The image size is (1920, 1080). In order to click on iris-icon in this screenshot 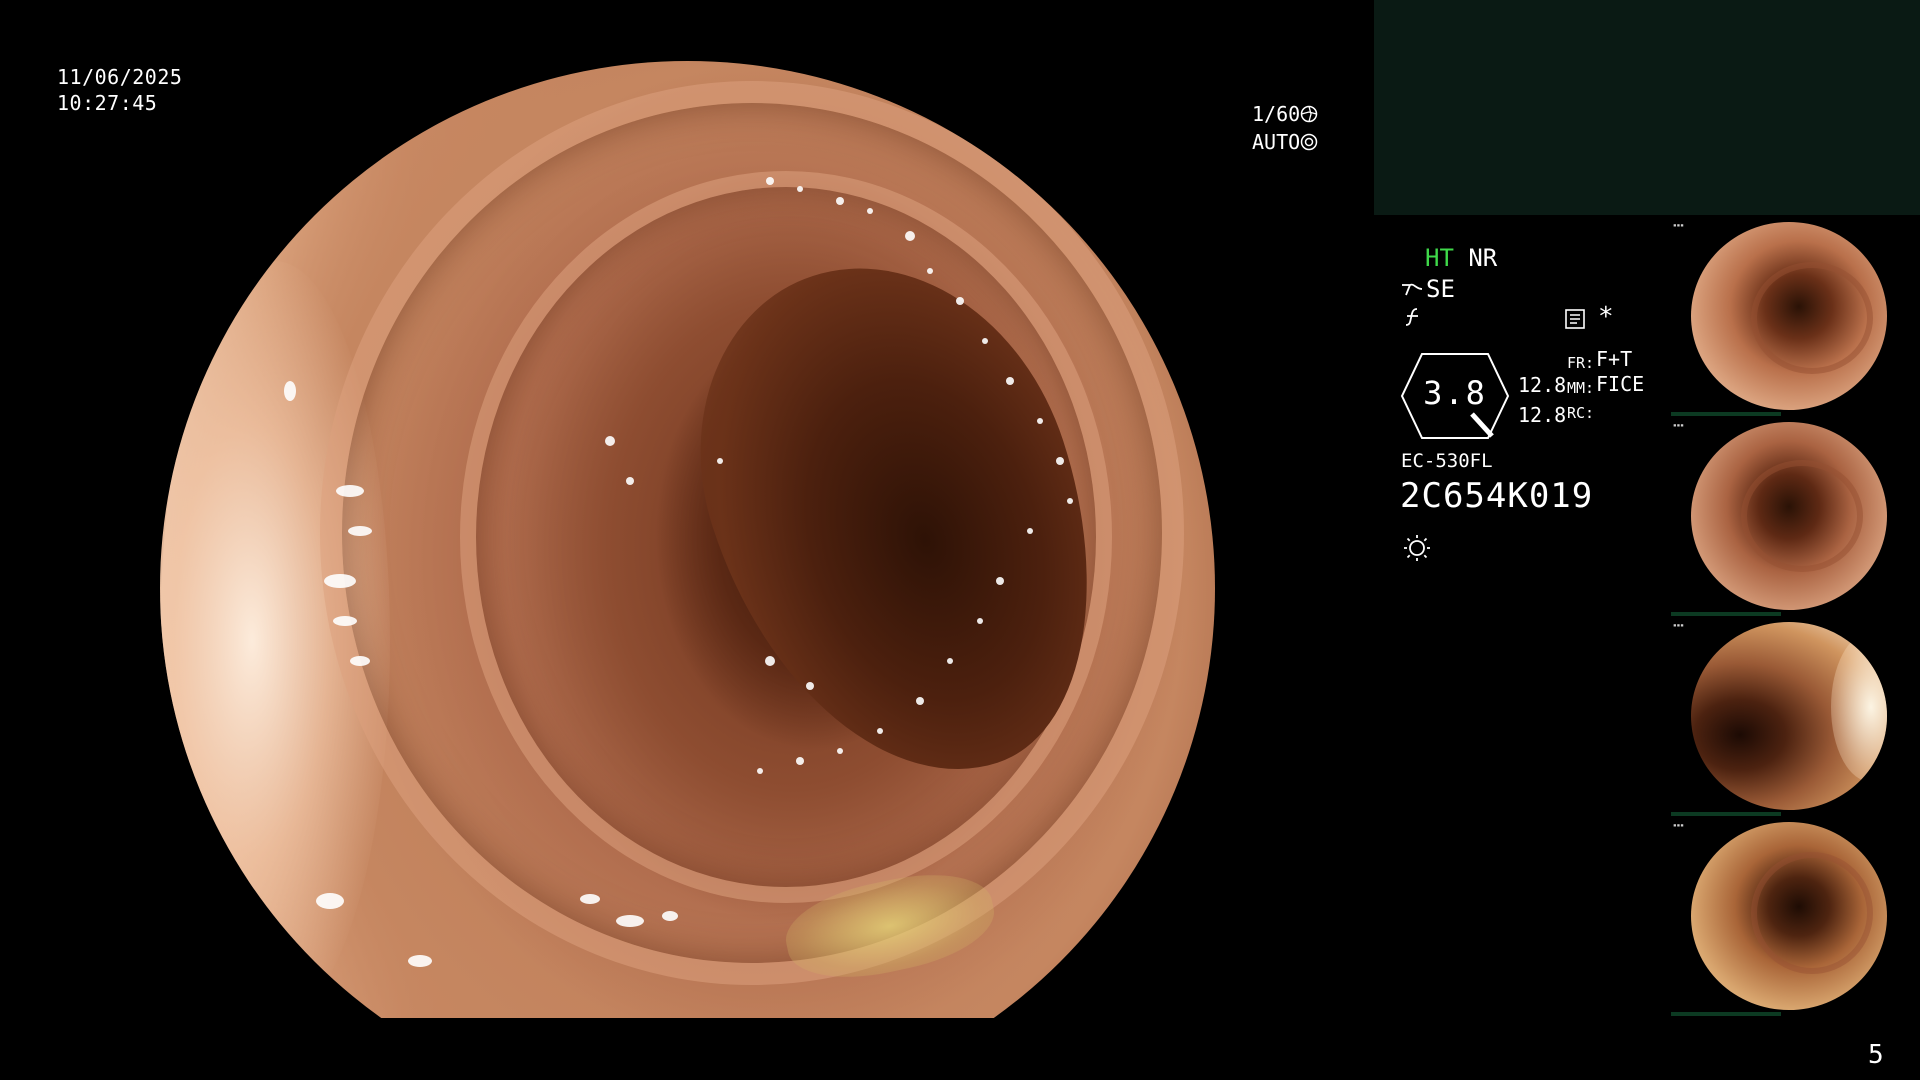, I will do `click(1309, 142)`.